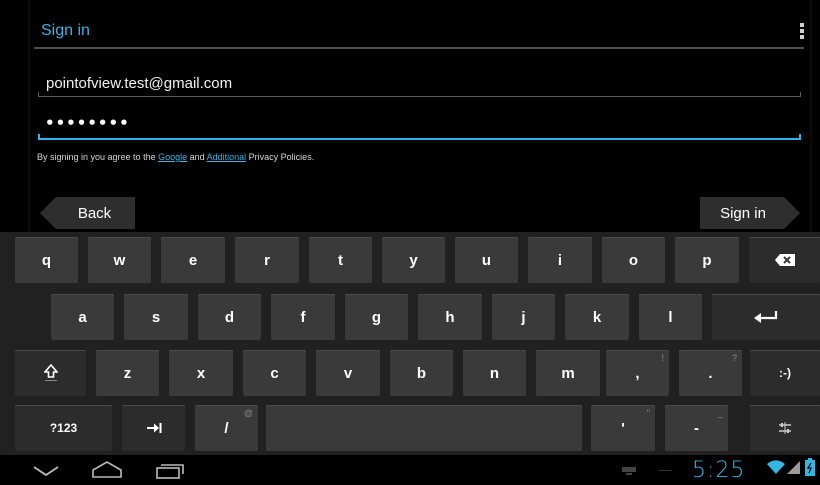  What do you see at coordinates (629, 471) in the screenshot?
I see `keyboard-indicator-icon` at bounding box center [629, 471].